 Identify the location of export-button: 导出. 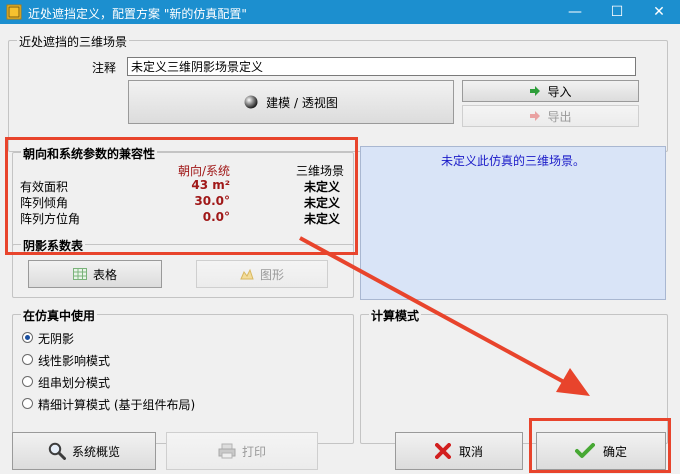
(550, 116).